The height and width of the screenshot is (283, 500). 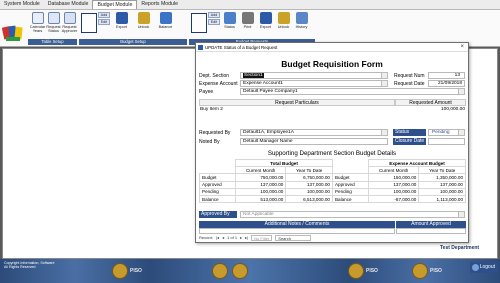 I want to click on calendar-years-button: Calendar Years, so click(x=37, y=22).